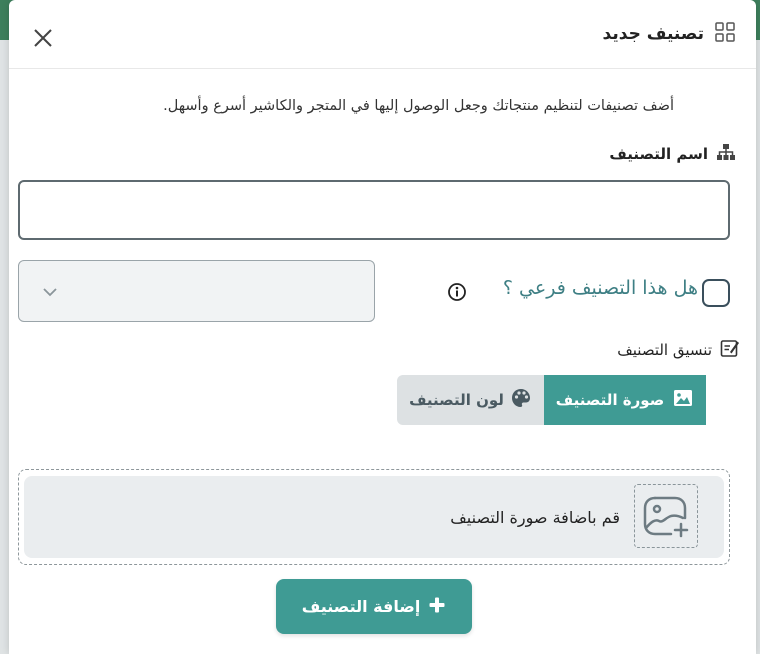 This screenshot has width=760, height=654. I want to click on category-formatting-label: تنسيق التصنيف, so click(664, 350).